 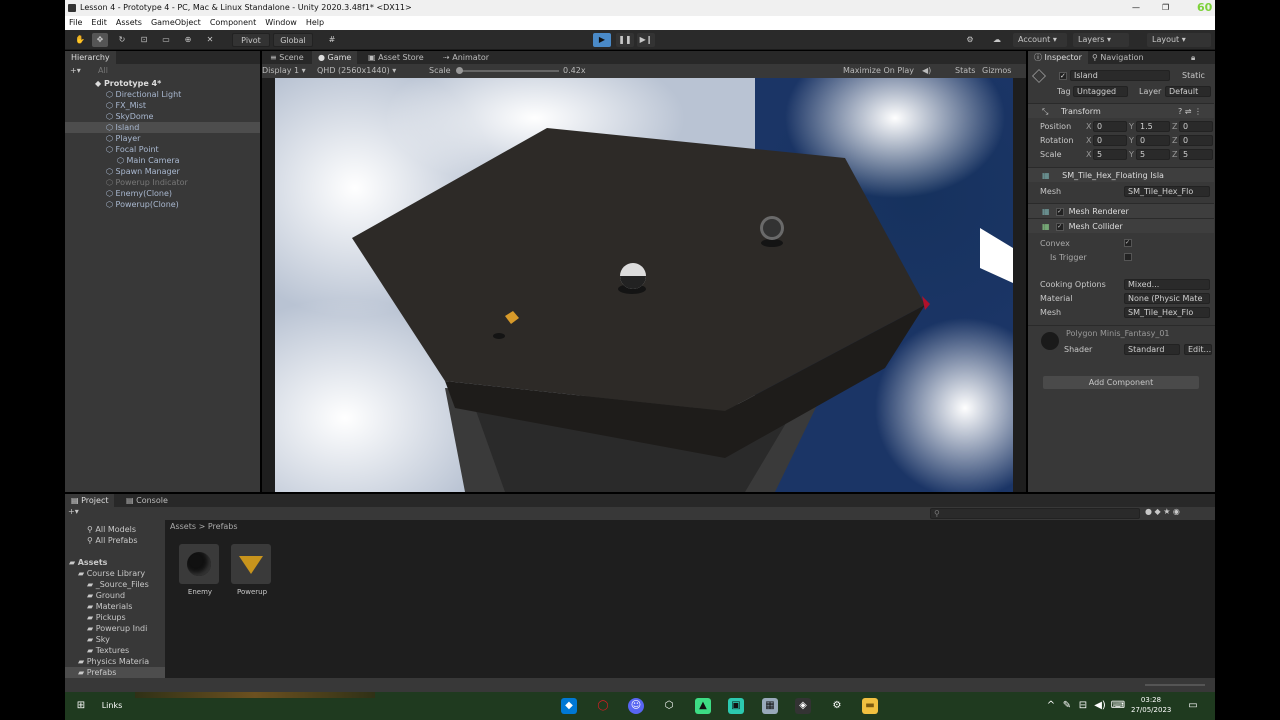 What do you see at coordinates (396, 57) in the screenshot?
I see `tab-asset-store: ▣ Asset Store` at bounding box center [396, 57].